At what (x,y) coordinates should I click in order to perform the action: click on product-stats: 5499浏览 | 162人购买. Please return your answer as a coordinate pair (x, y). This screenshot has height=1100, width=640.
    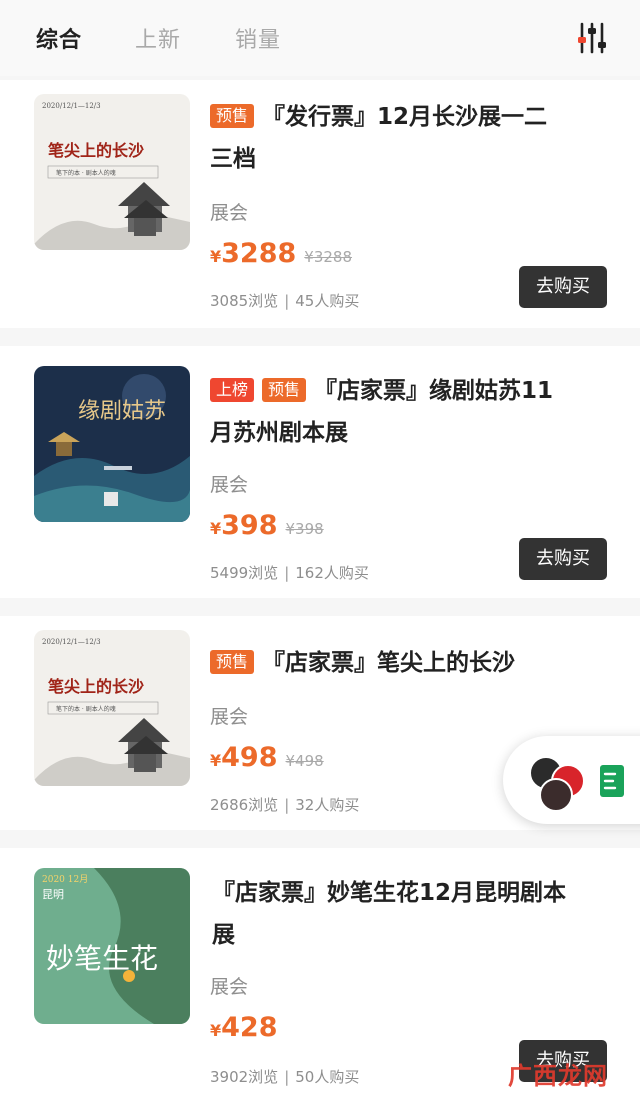
    Looking at the image, I should click on (289, 572).